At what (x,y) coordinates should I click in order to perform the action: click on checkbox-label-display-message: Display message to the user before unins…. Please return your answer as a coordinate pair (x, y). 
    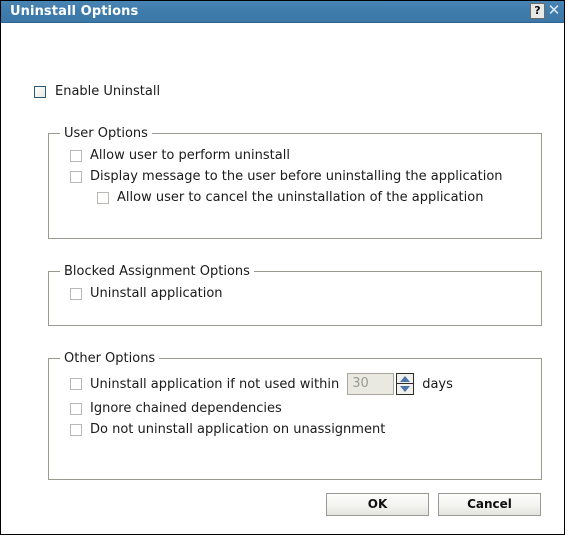
    Looking at the image, I should click on (296, 176).